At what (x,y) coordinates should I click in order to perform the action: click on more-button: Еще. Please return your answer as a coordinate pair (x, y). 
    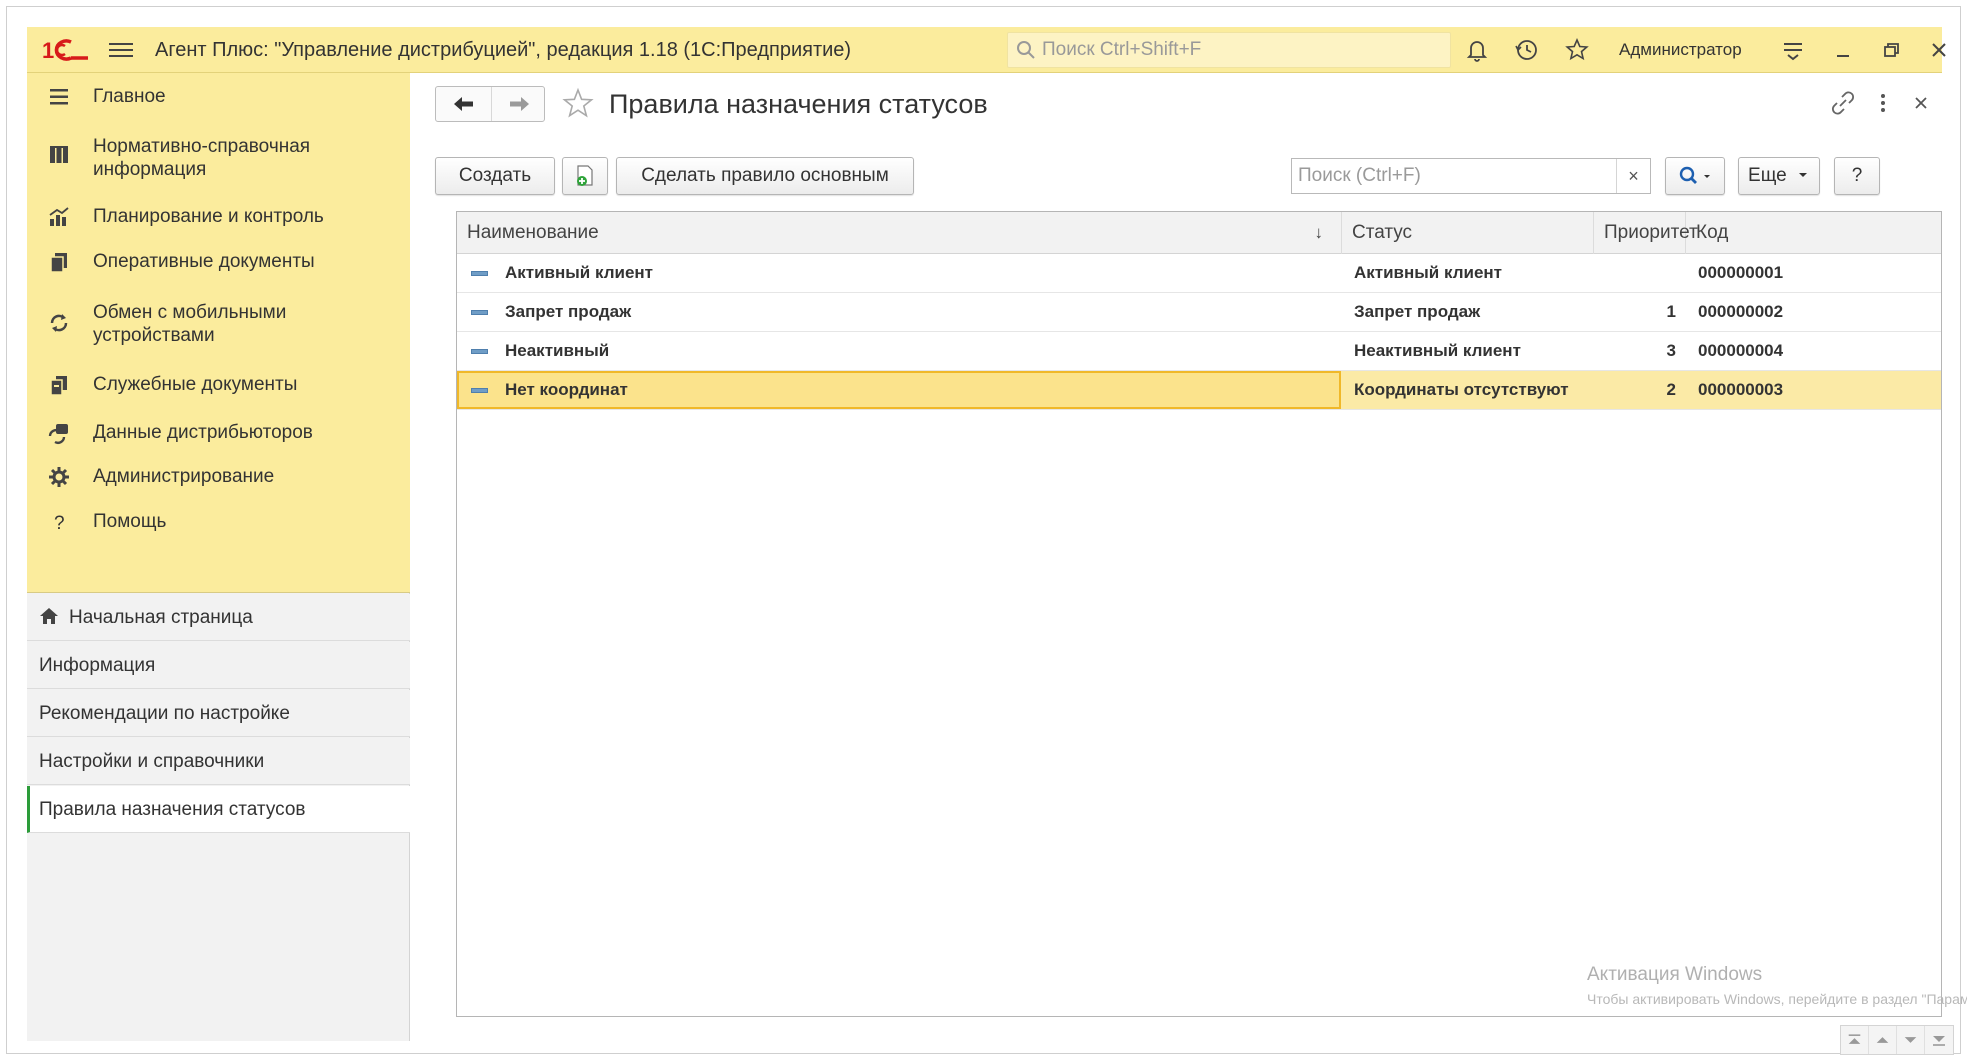
    Looking at the image, I should click on (1779, 176).